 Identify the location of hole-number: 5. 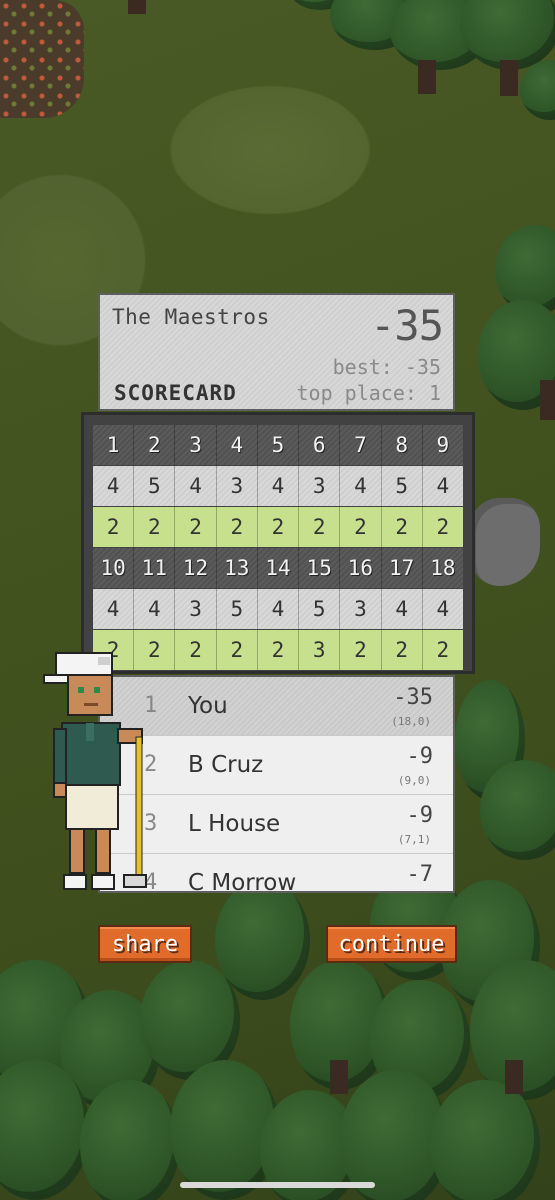
(278, 445).